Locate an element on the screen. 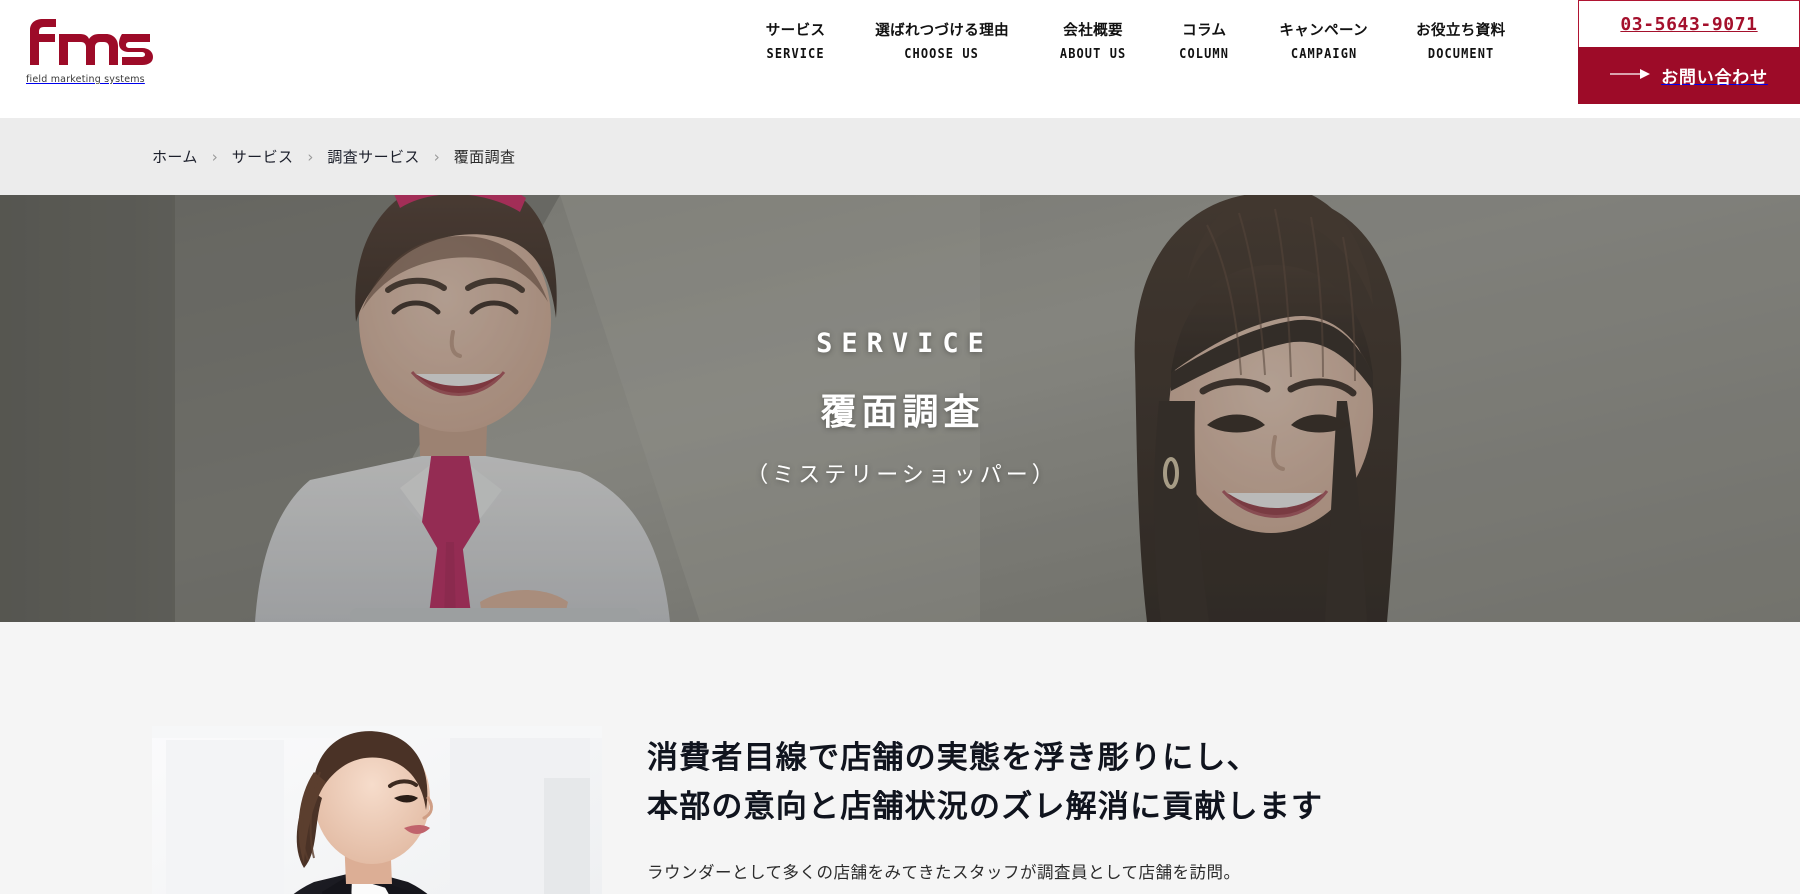 The width and height of the screenshot is (1800, 894). nav-label-en: SERVICE is located at coordinates (795, 54).